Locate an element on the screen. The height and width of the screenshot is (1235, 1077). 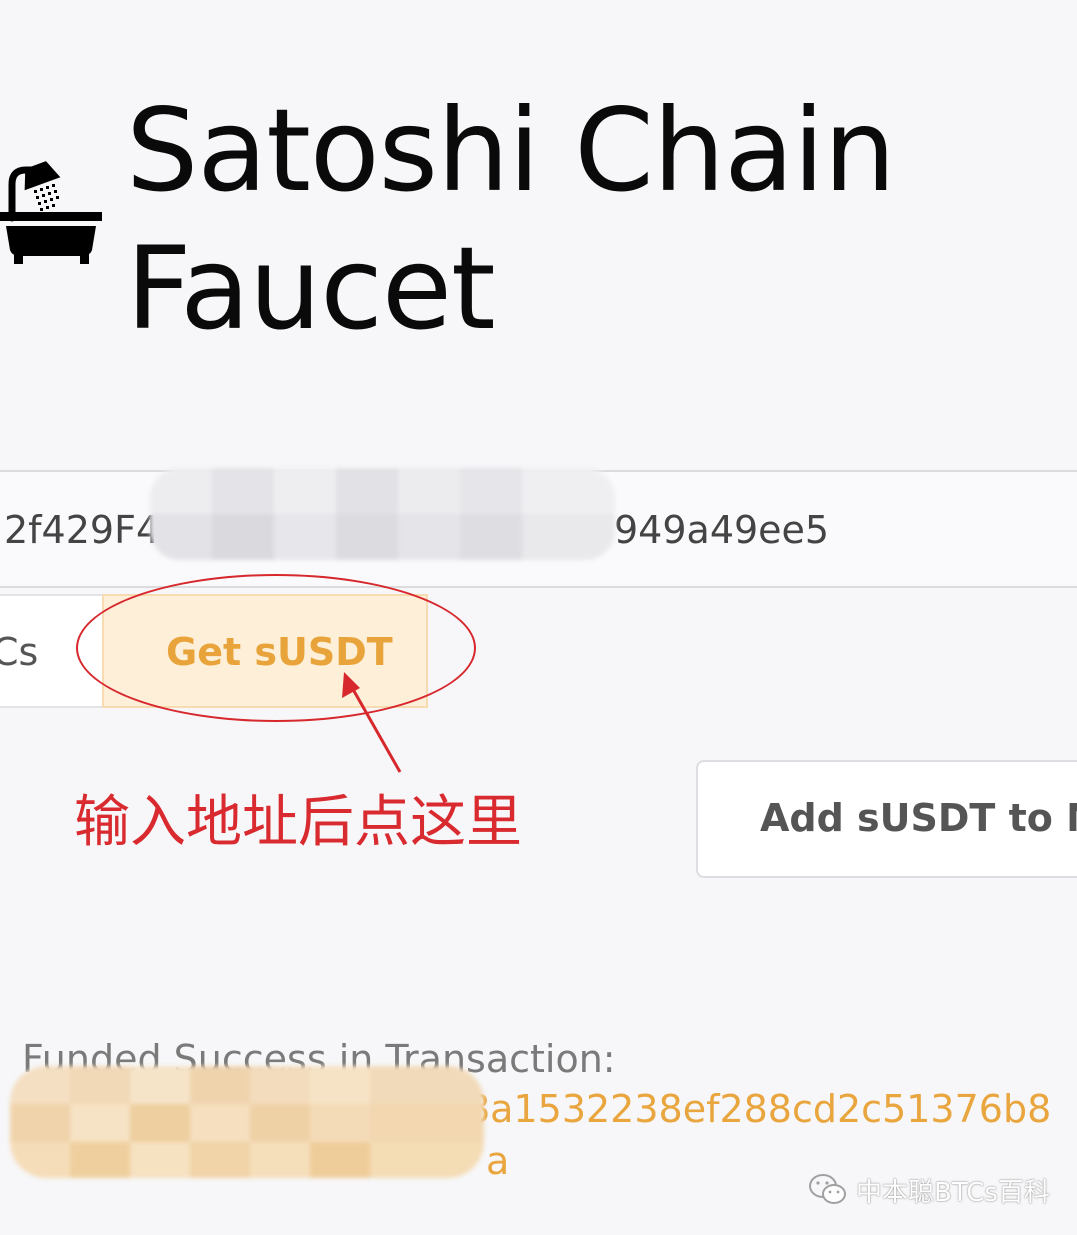
transaction-hash-link: 8a1532238ef288cd2c51376b8 is located at coordinates (758, 1109).